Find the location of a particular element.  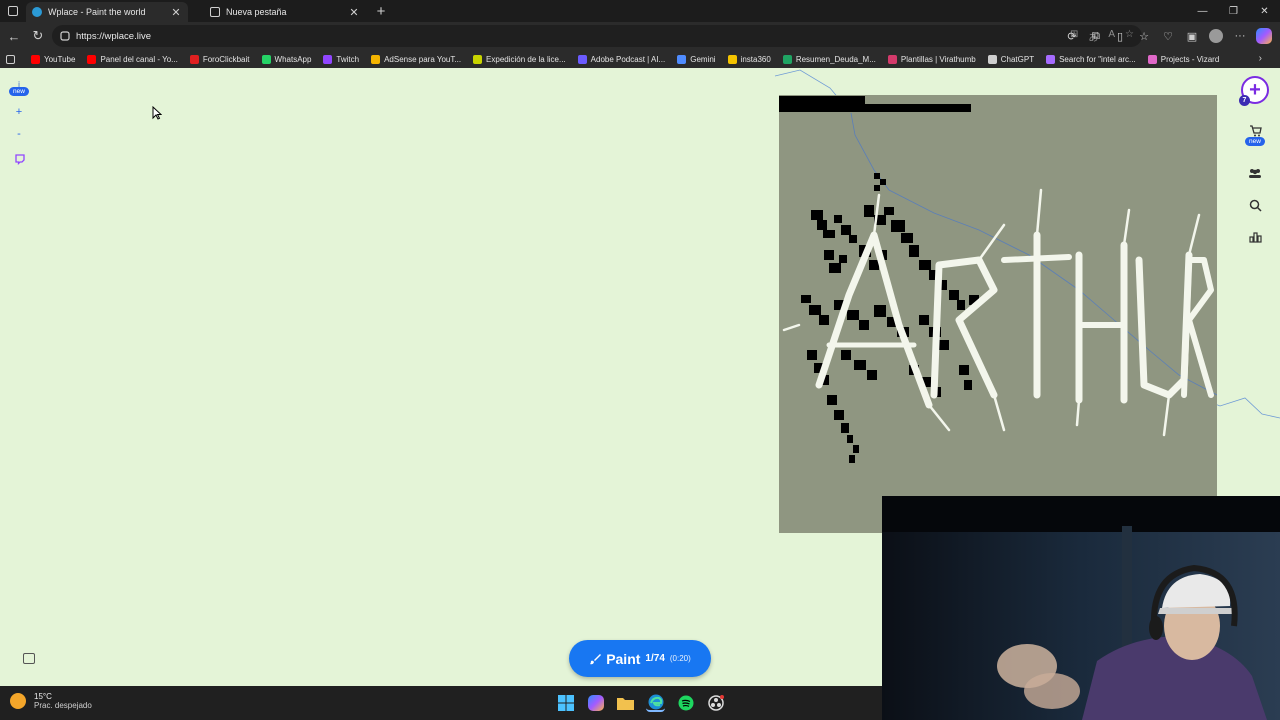

black-pixel-cluster is located at coordinates (890, 318).